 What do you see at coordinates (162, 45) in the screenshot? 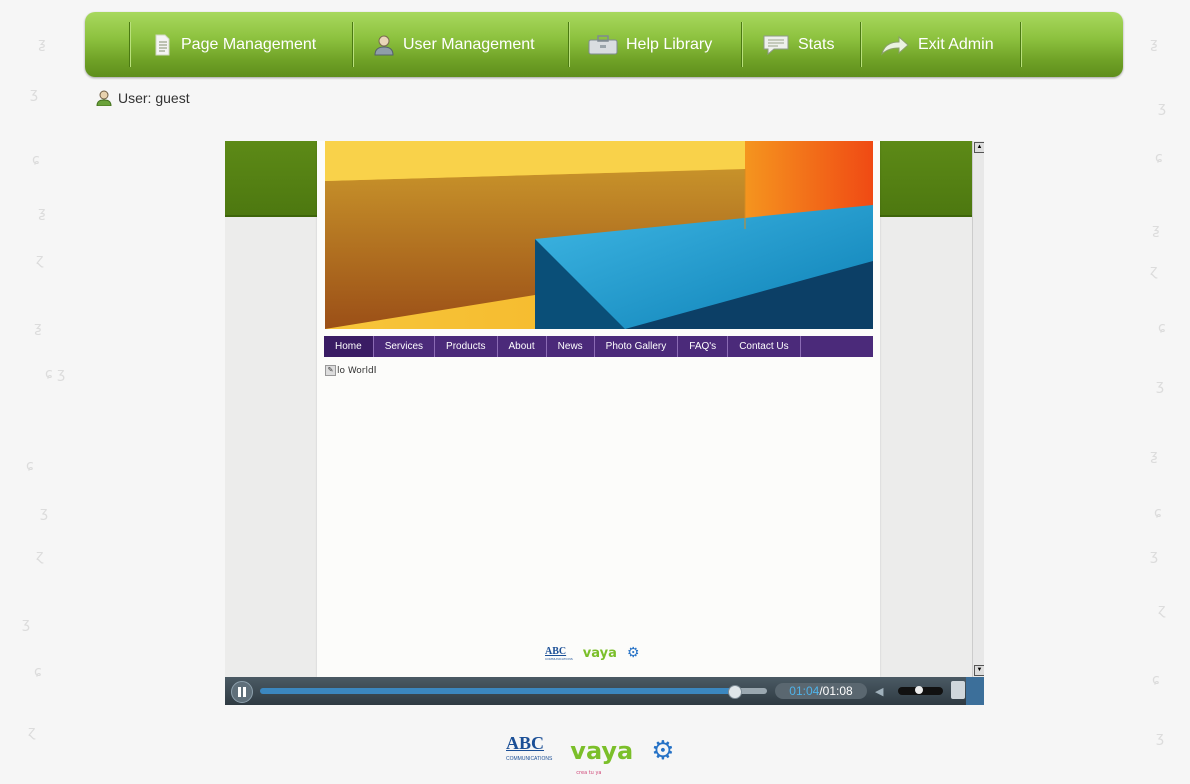
I see `page-icon` at bounding box center [162, 45].